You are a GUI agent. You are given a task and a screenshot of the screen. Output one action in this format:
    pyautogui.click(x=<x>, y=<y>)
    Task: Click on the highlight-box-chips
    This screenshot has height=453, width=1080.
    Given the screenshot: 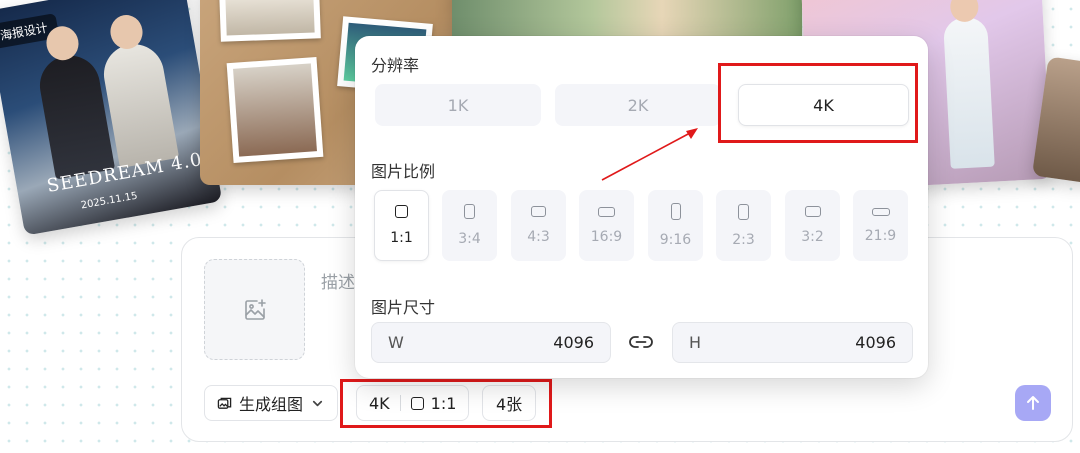 What is the action you would take?
    pyautogui.click(x=446, y=403)
    